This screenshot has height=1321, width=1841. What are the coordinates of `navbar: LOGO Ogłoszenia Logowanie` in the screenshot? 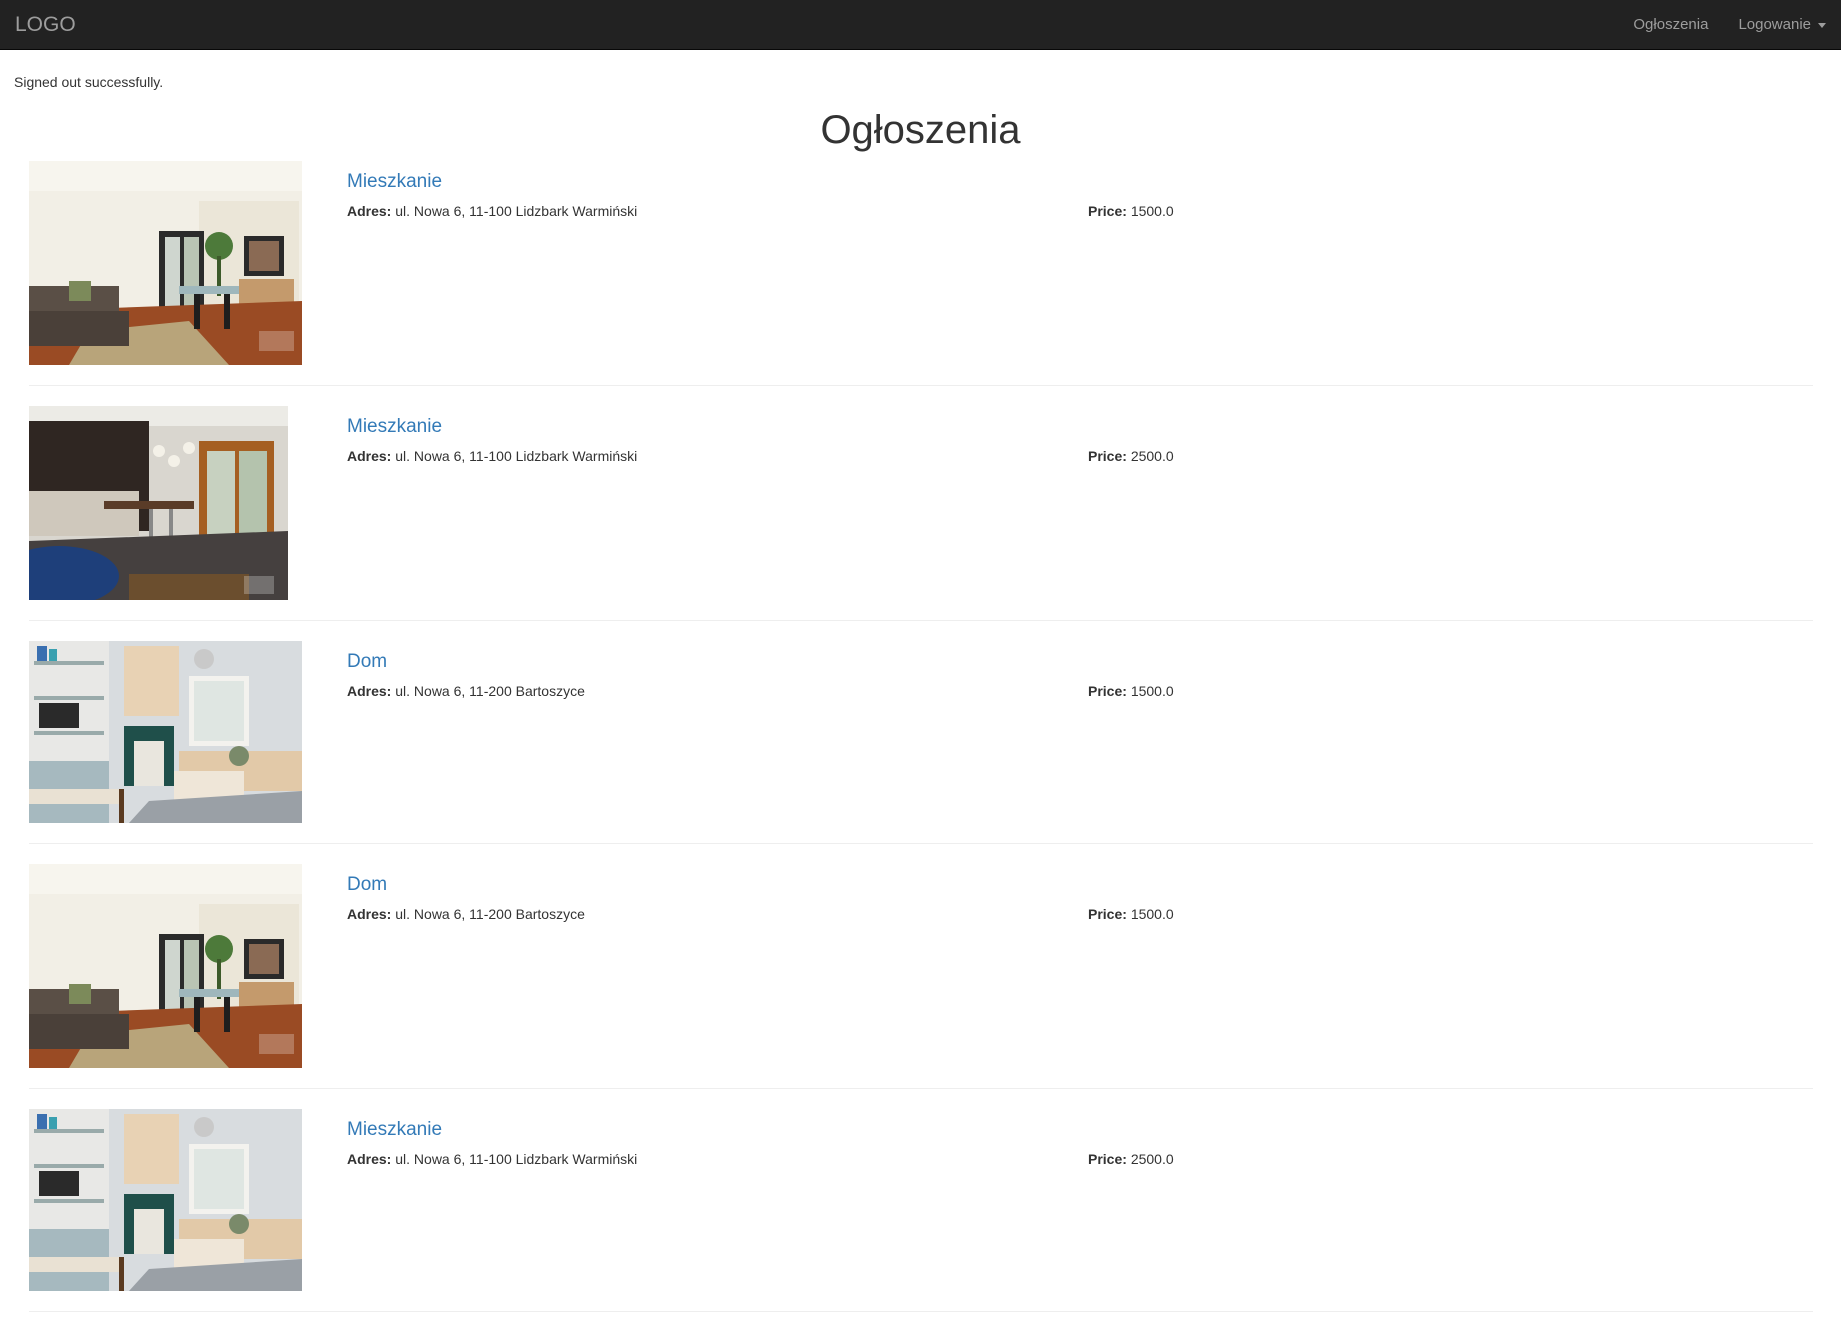 It's located at (920, 25).